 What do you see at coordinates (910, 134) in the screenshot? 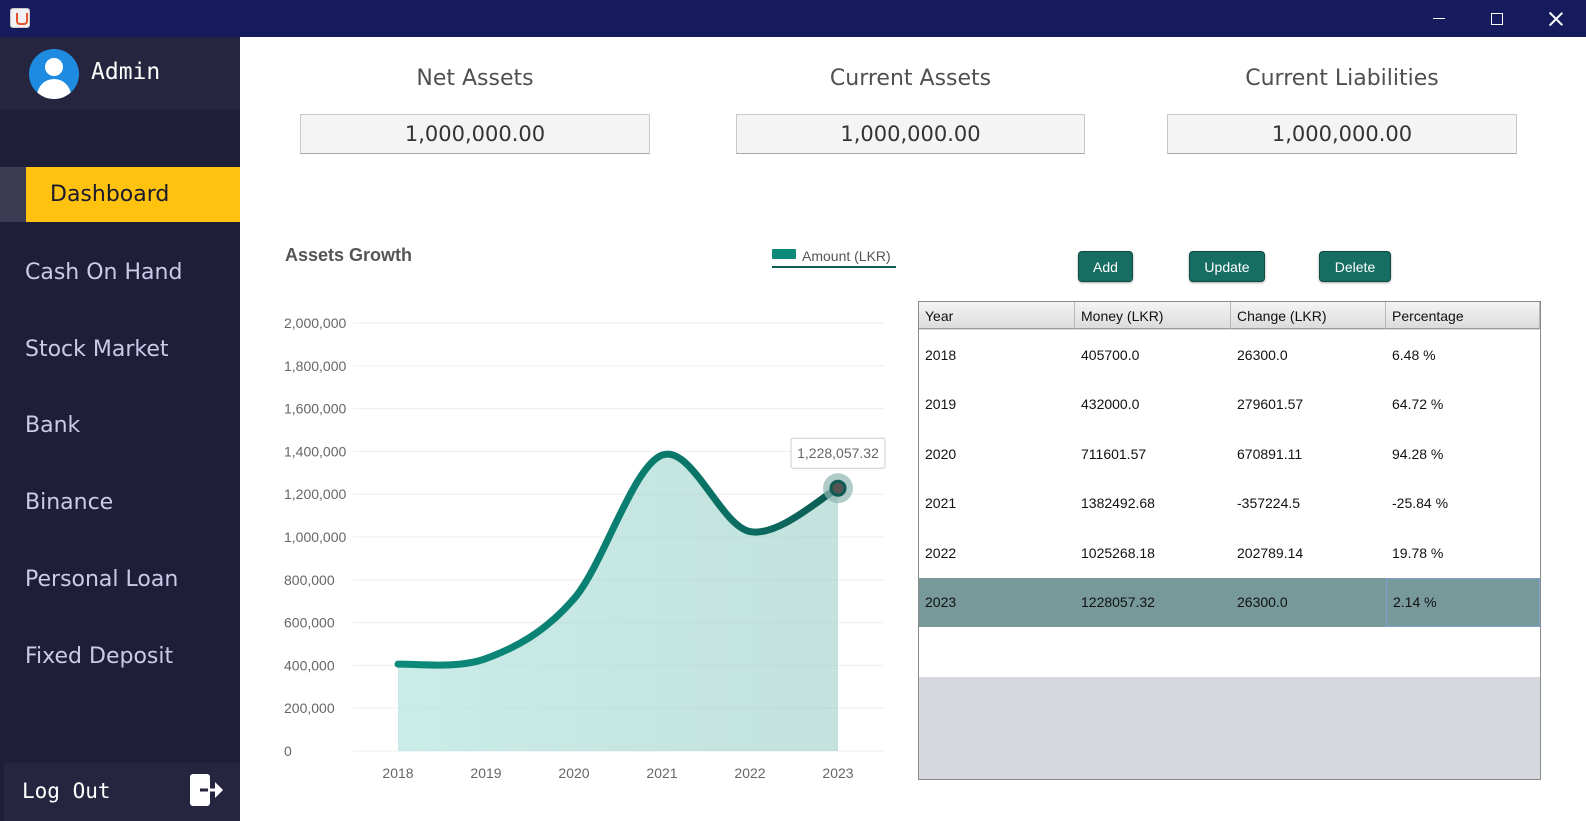
I see `current-assets-value: 1,000,000.00` at bounding box center [910, 134].